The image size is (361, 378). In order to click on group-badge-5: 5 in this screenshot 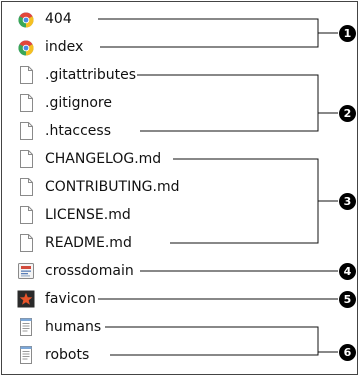, I will do `click(347, 299)`.